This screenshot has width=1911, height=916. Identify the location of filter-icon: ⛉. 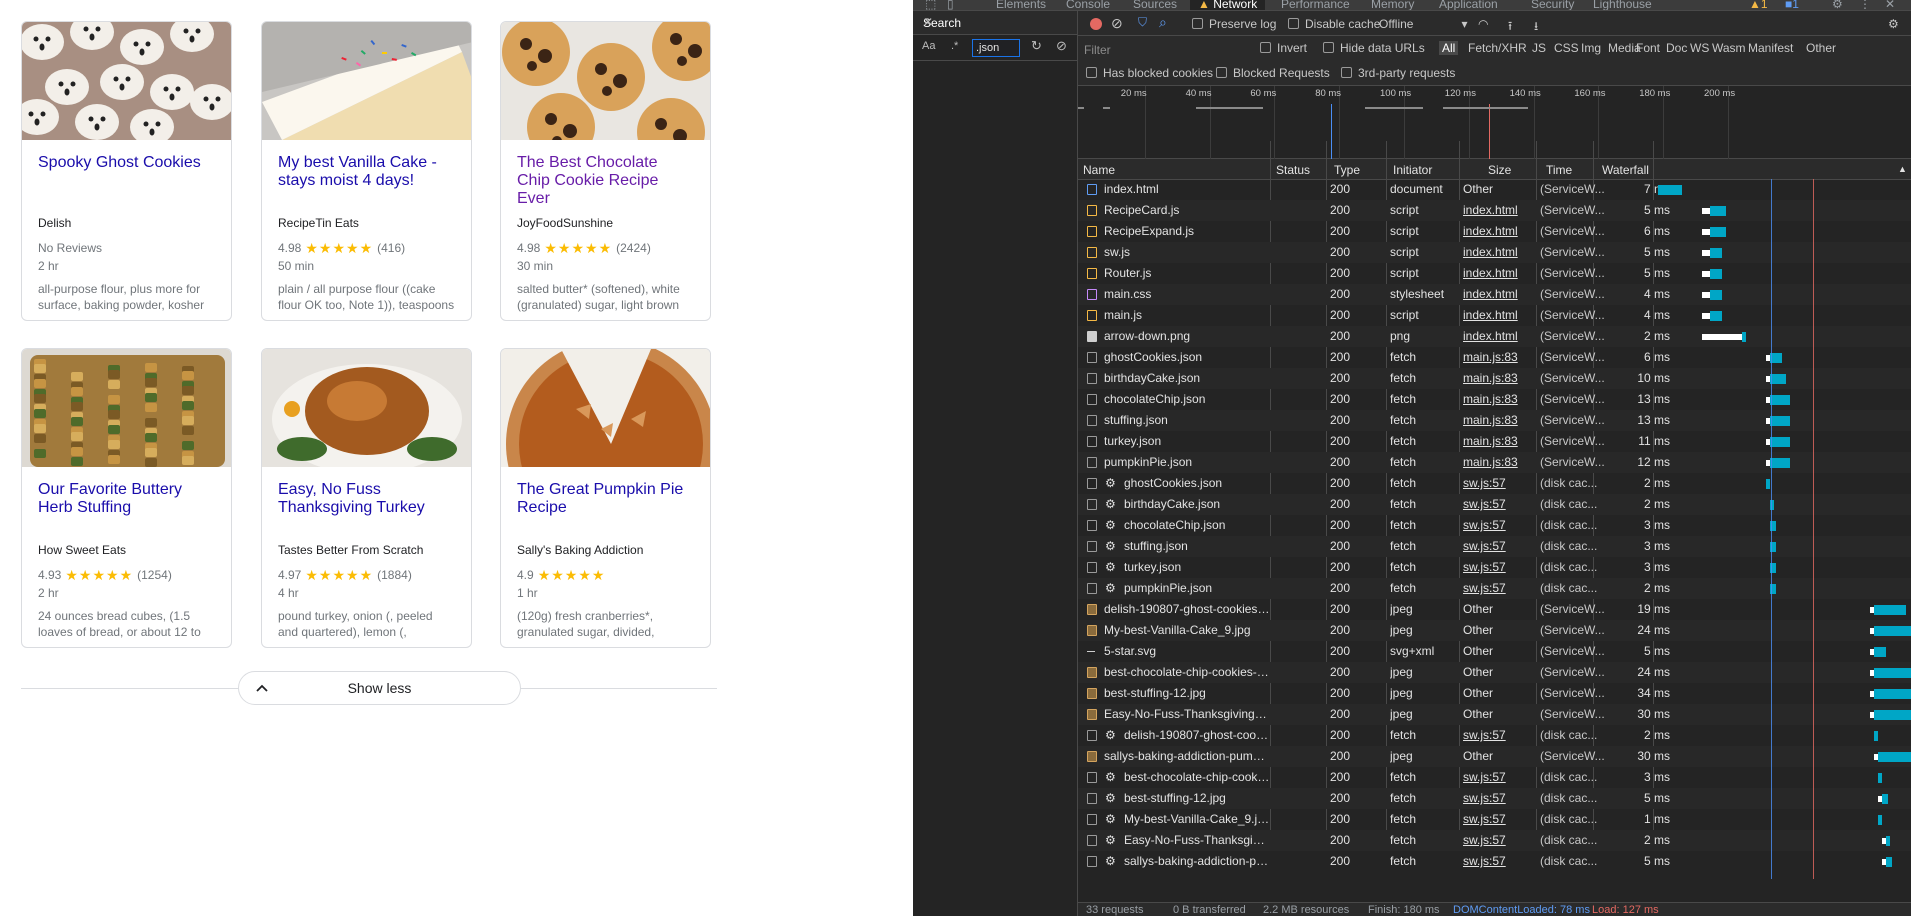
(1142, 22).